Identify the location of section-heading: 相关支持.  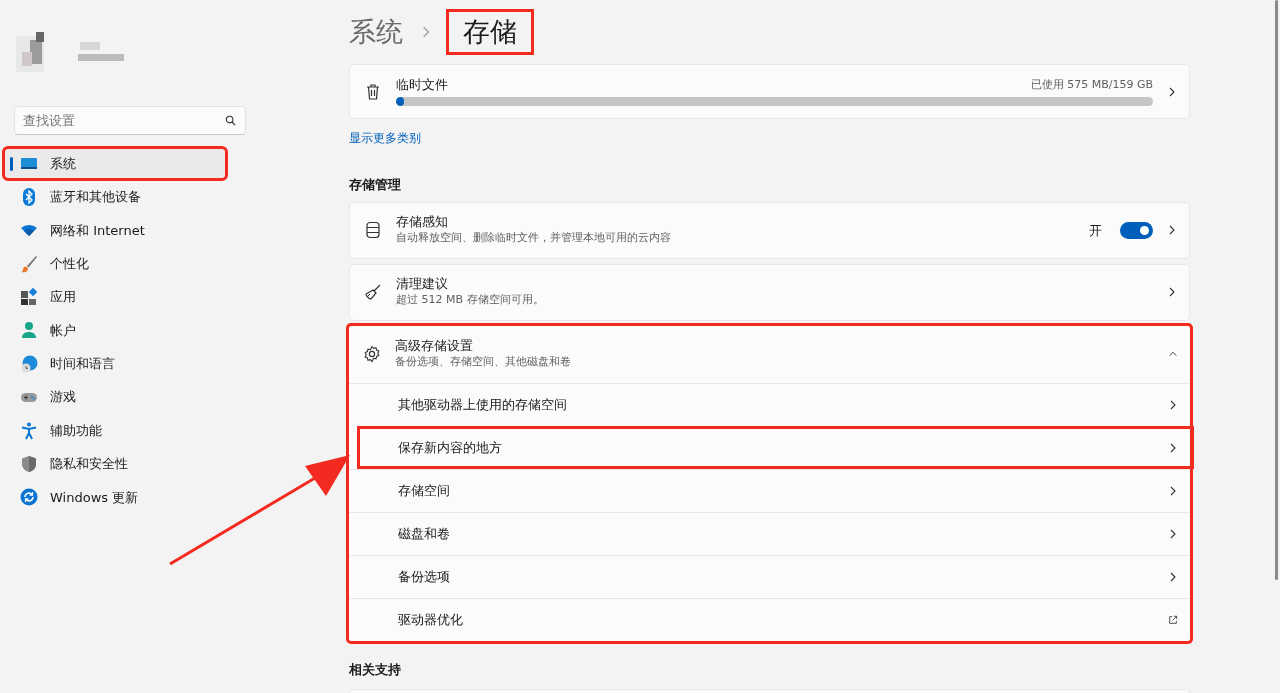
(375, 669).